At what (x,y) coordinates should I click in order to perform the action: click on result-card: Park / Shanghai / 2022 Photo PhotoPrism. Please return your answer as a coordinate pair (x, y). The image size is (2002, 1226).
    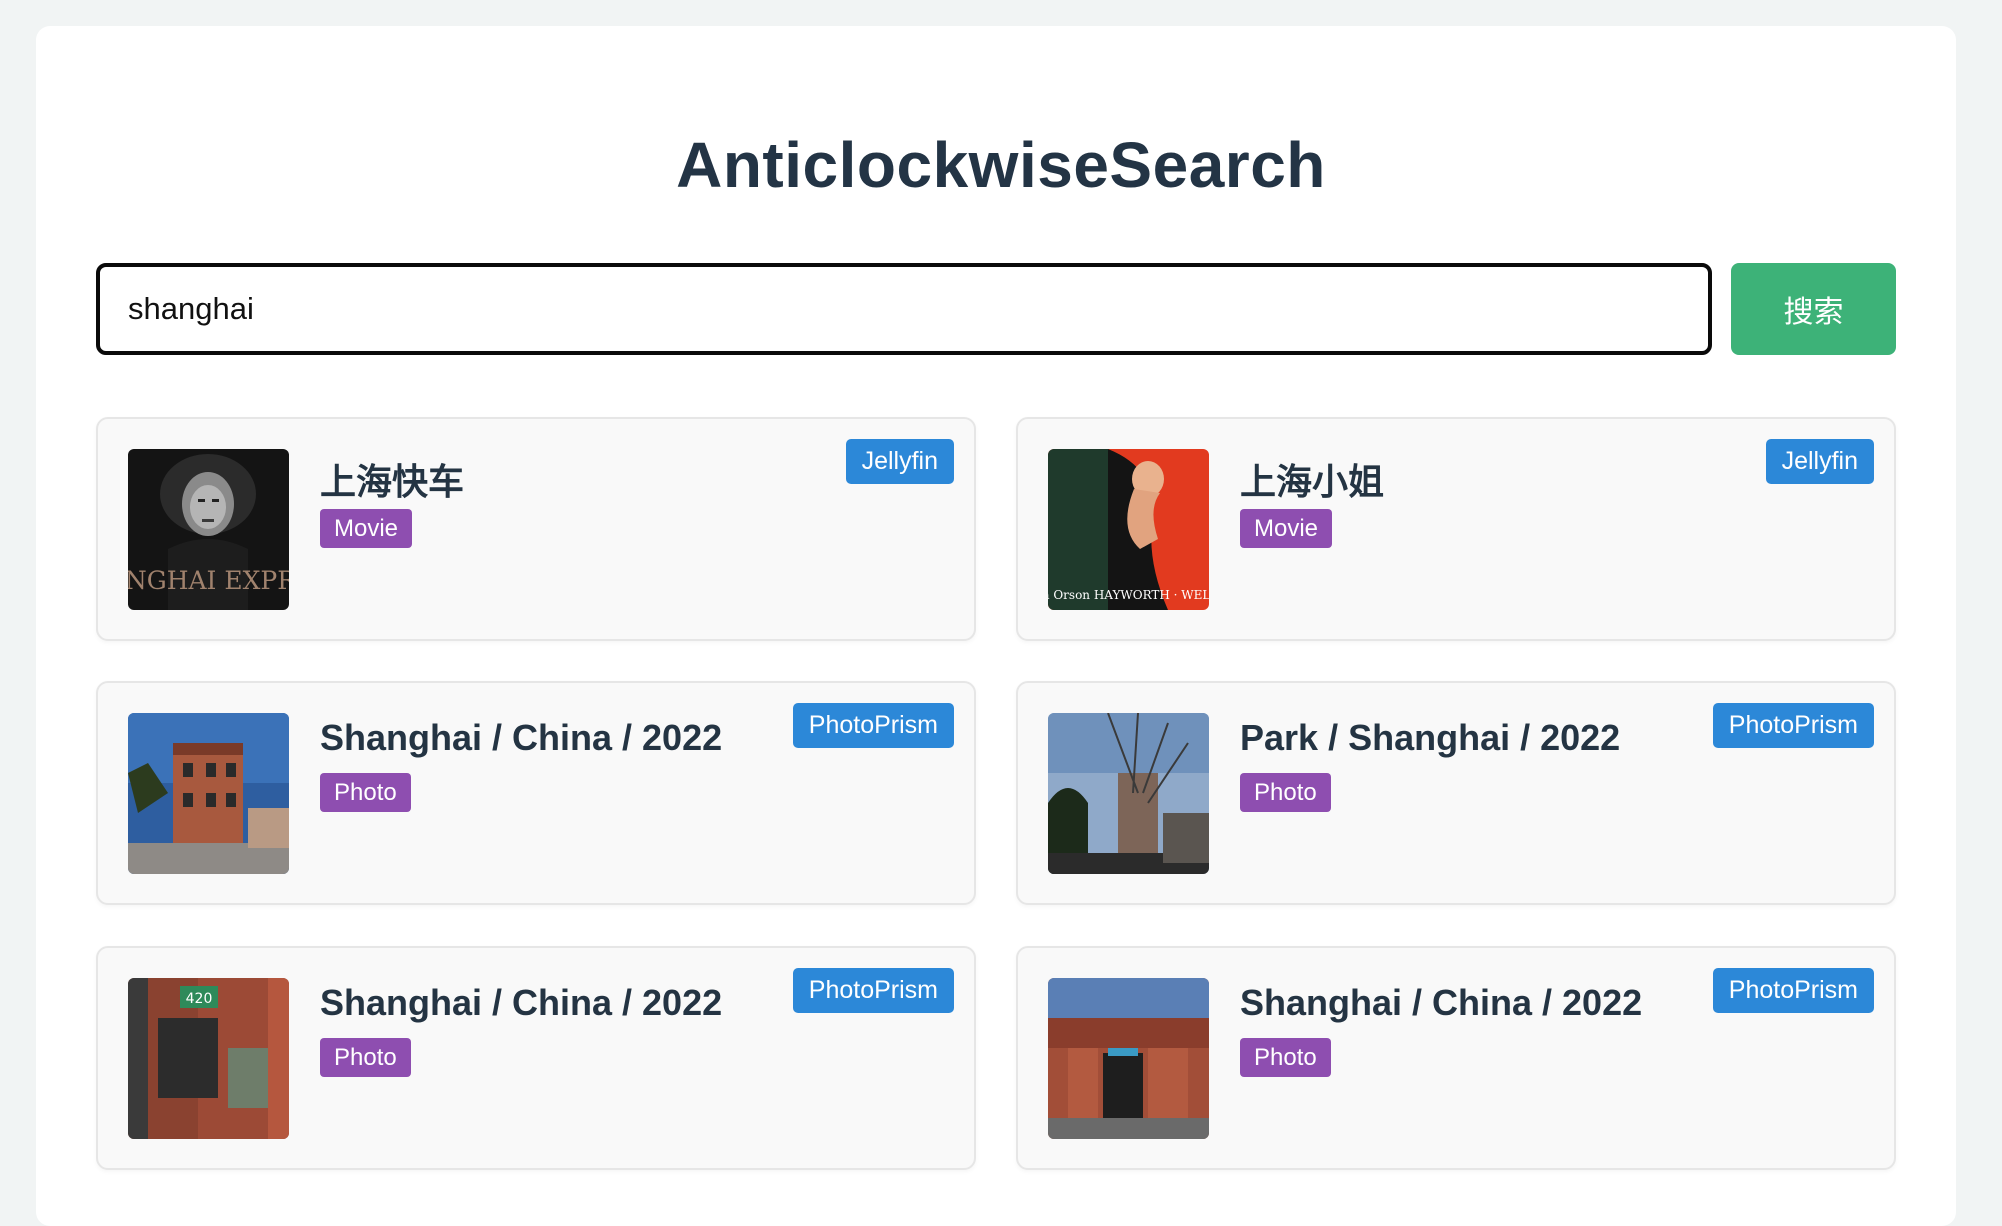
    Looking at the image, I should click on (1456, 793).